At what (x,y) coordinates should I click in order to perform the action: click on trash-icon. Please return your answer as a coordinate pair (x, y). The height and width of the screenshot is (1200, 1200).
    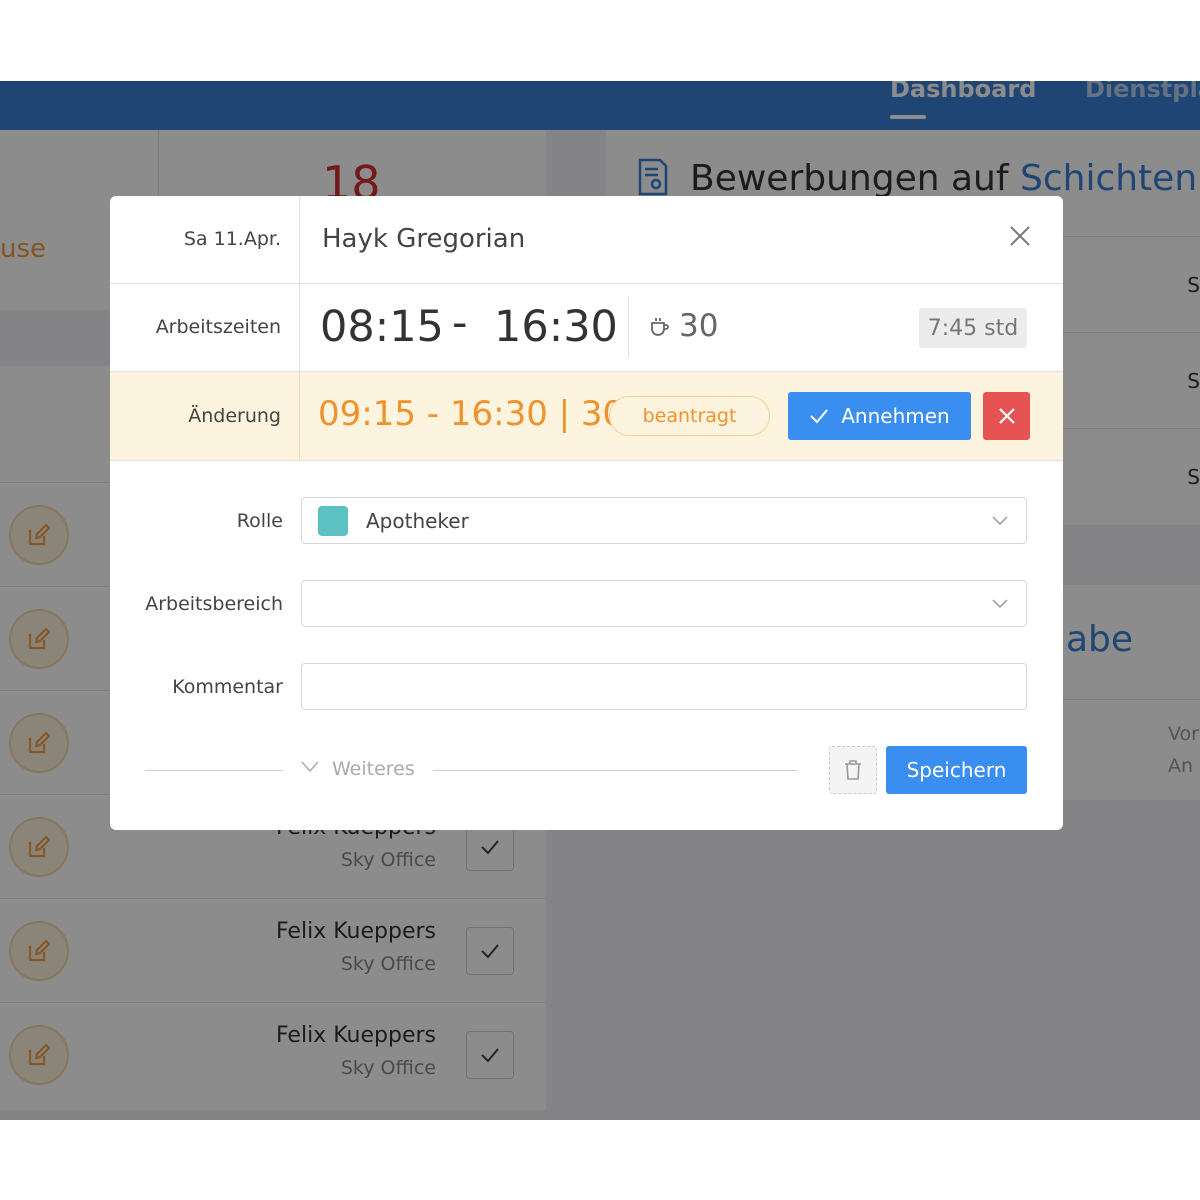
    Looking at the image, I should click on (853, 770).